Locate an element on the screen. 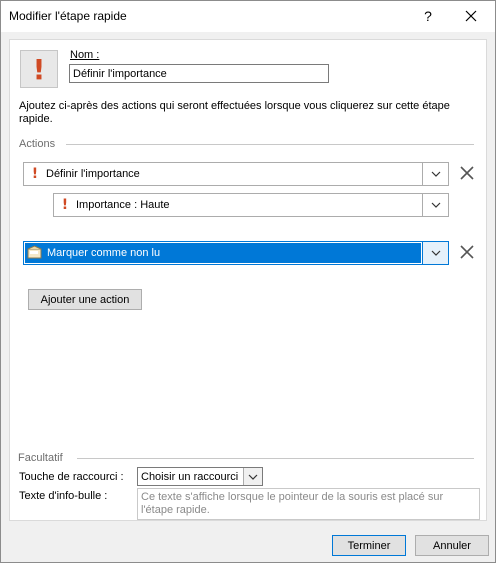 The image size is (496, 563). finish-button: Terminer is located at coordinates (369, 545).